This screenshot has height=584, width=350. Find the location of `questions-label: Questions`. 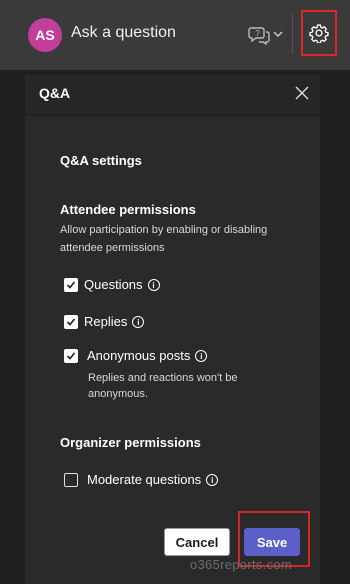

questions-label: Questions is located at coordinates (113, 284).